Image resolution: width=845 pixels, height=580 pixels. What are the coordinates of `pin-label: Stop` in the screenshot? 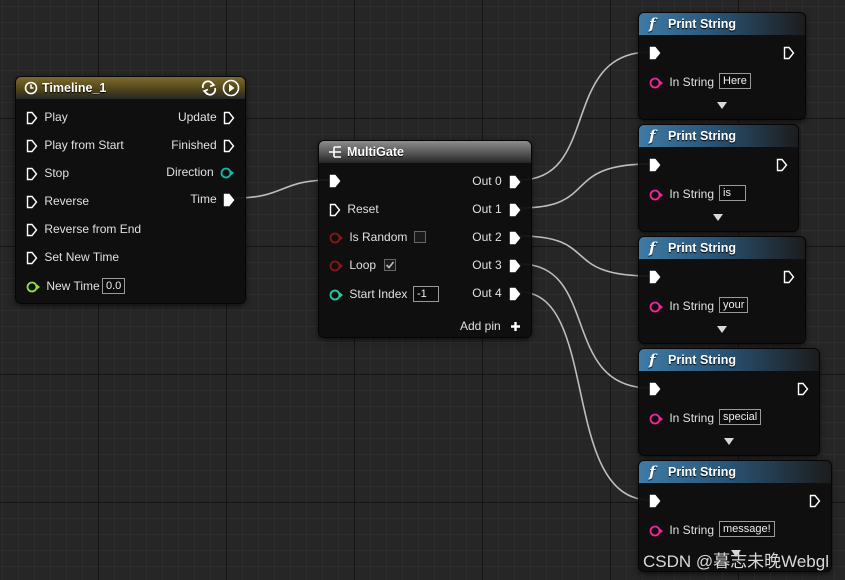 It's located at (57, 173).